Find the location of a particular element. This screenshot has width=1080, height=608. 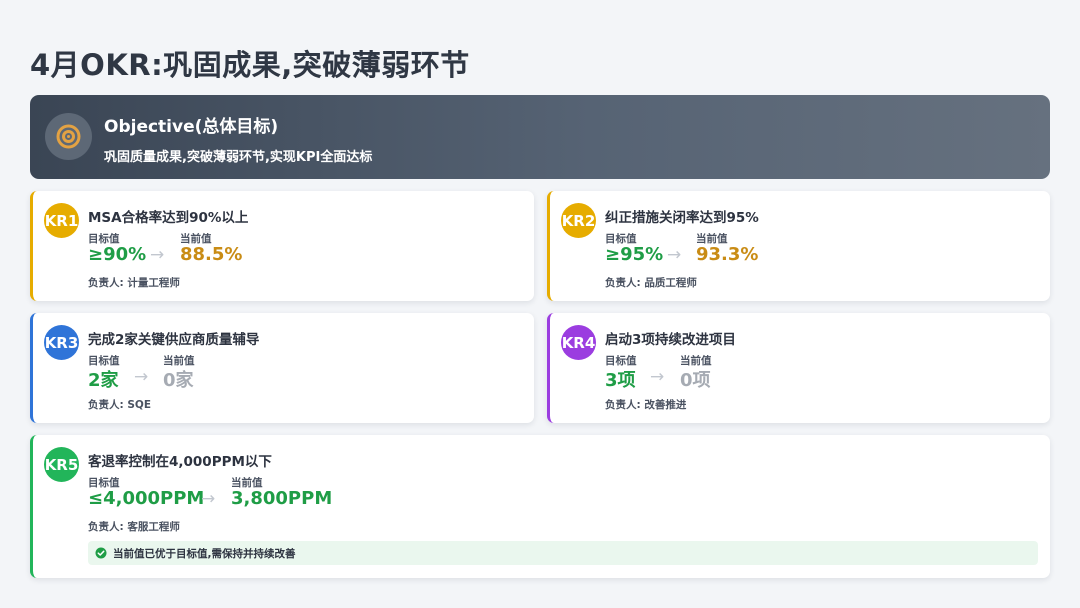

owner: 负责人: 计量工程师 is located at coordinates (134, 283).